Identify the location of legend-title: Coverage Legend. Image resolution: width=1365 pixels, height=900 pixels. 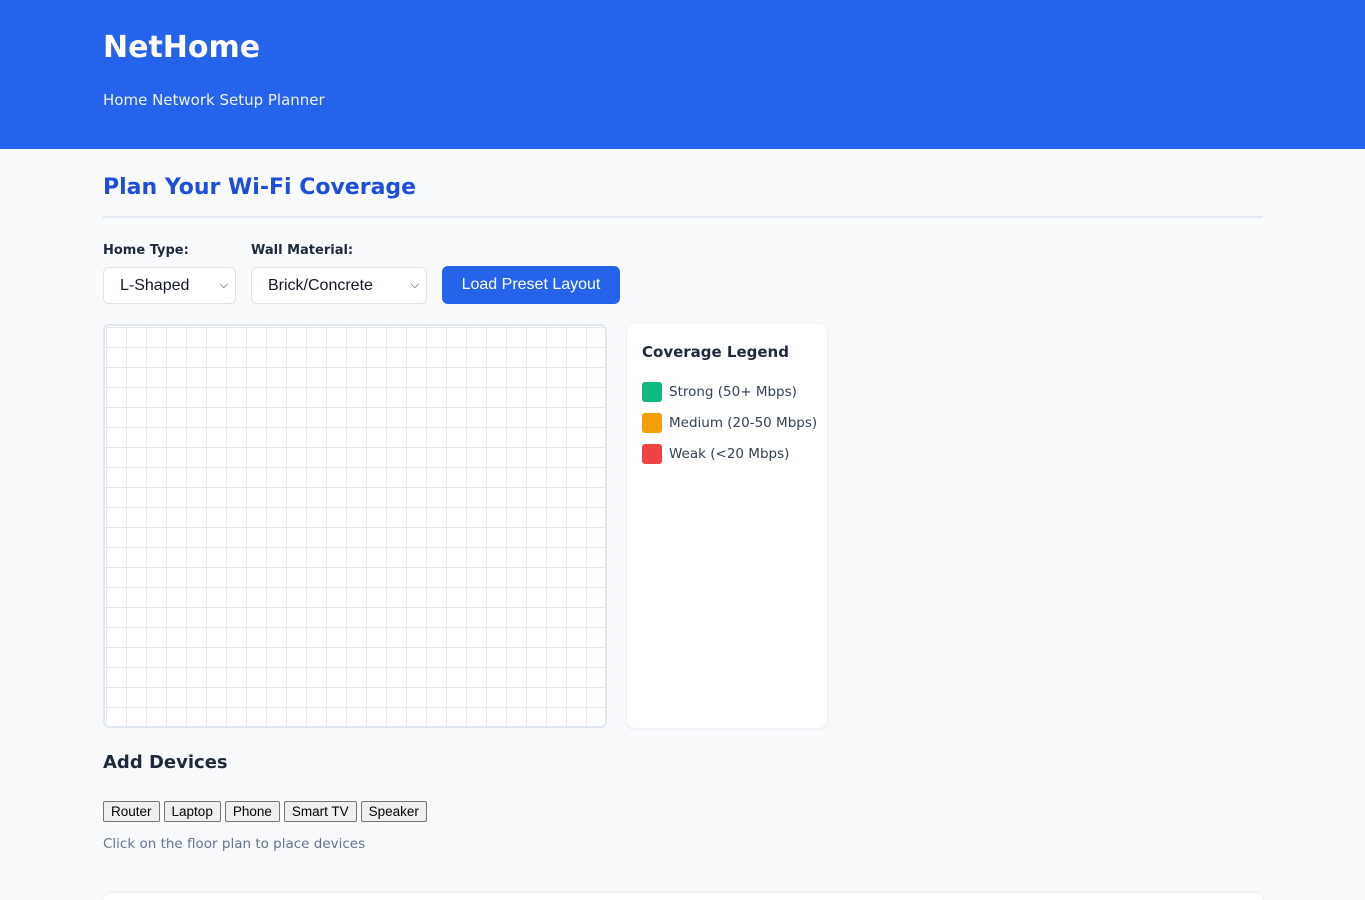
(715, 352).